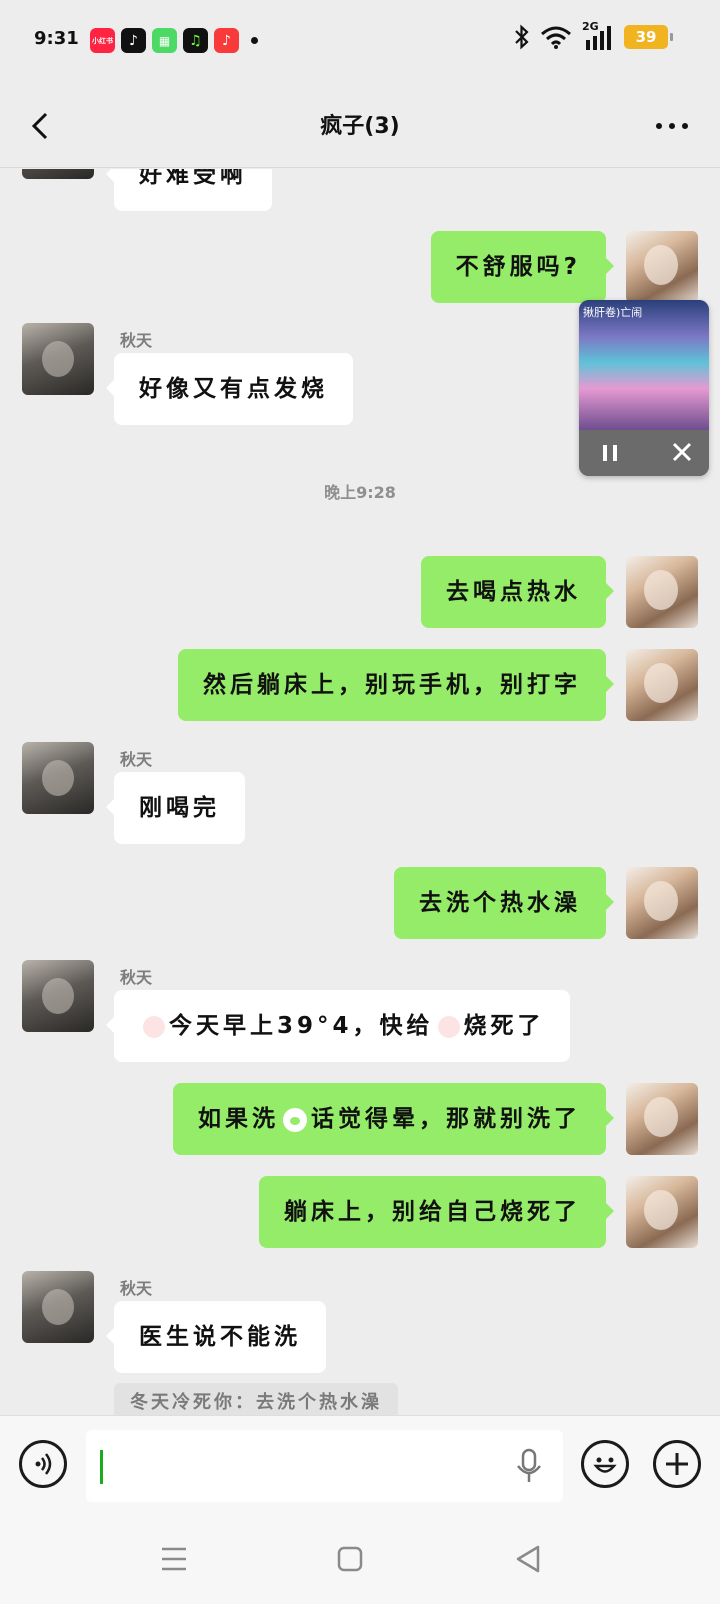  I want to click on emoji-button, so click(605, 1464).